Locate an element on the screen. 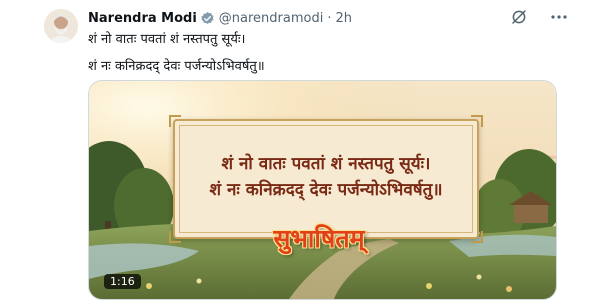 This screenshot has height=300, width=600. tweet-text-line-2: शं नः कनिक्रदद् देवः पर्जन्योऽभिवर्षतु॥ is located at coordinates (176, 66).